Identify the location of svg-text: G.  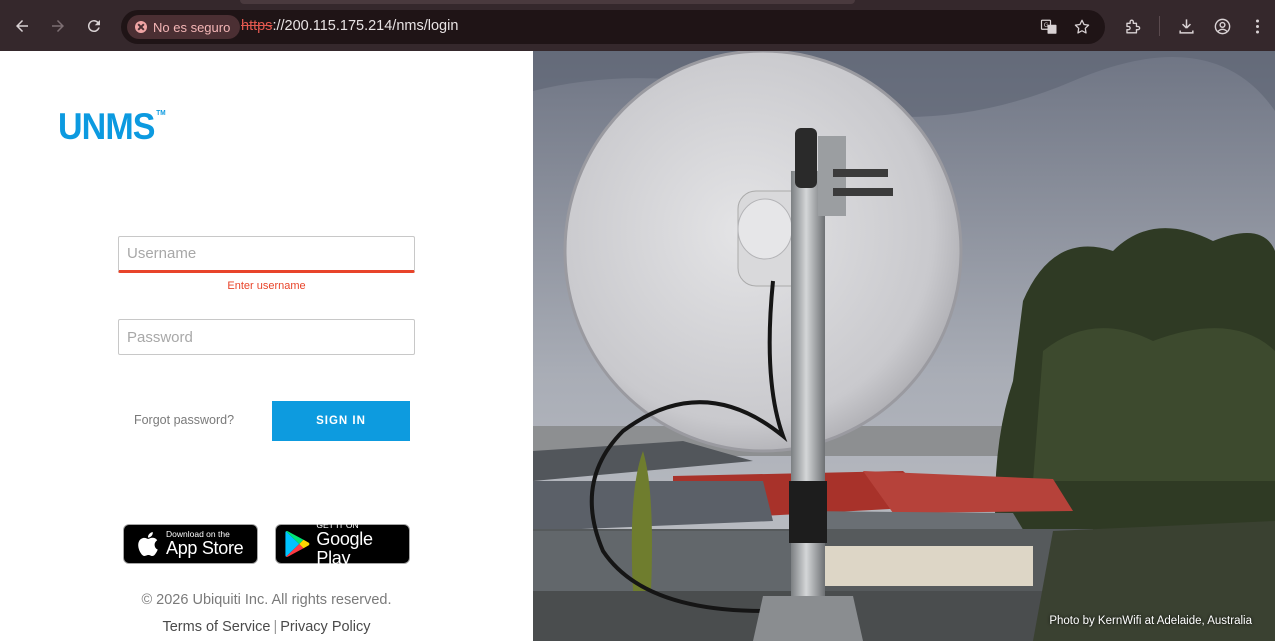
(1046, 25).